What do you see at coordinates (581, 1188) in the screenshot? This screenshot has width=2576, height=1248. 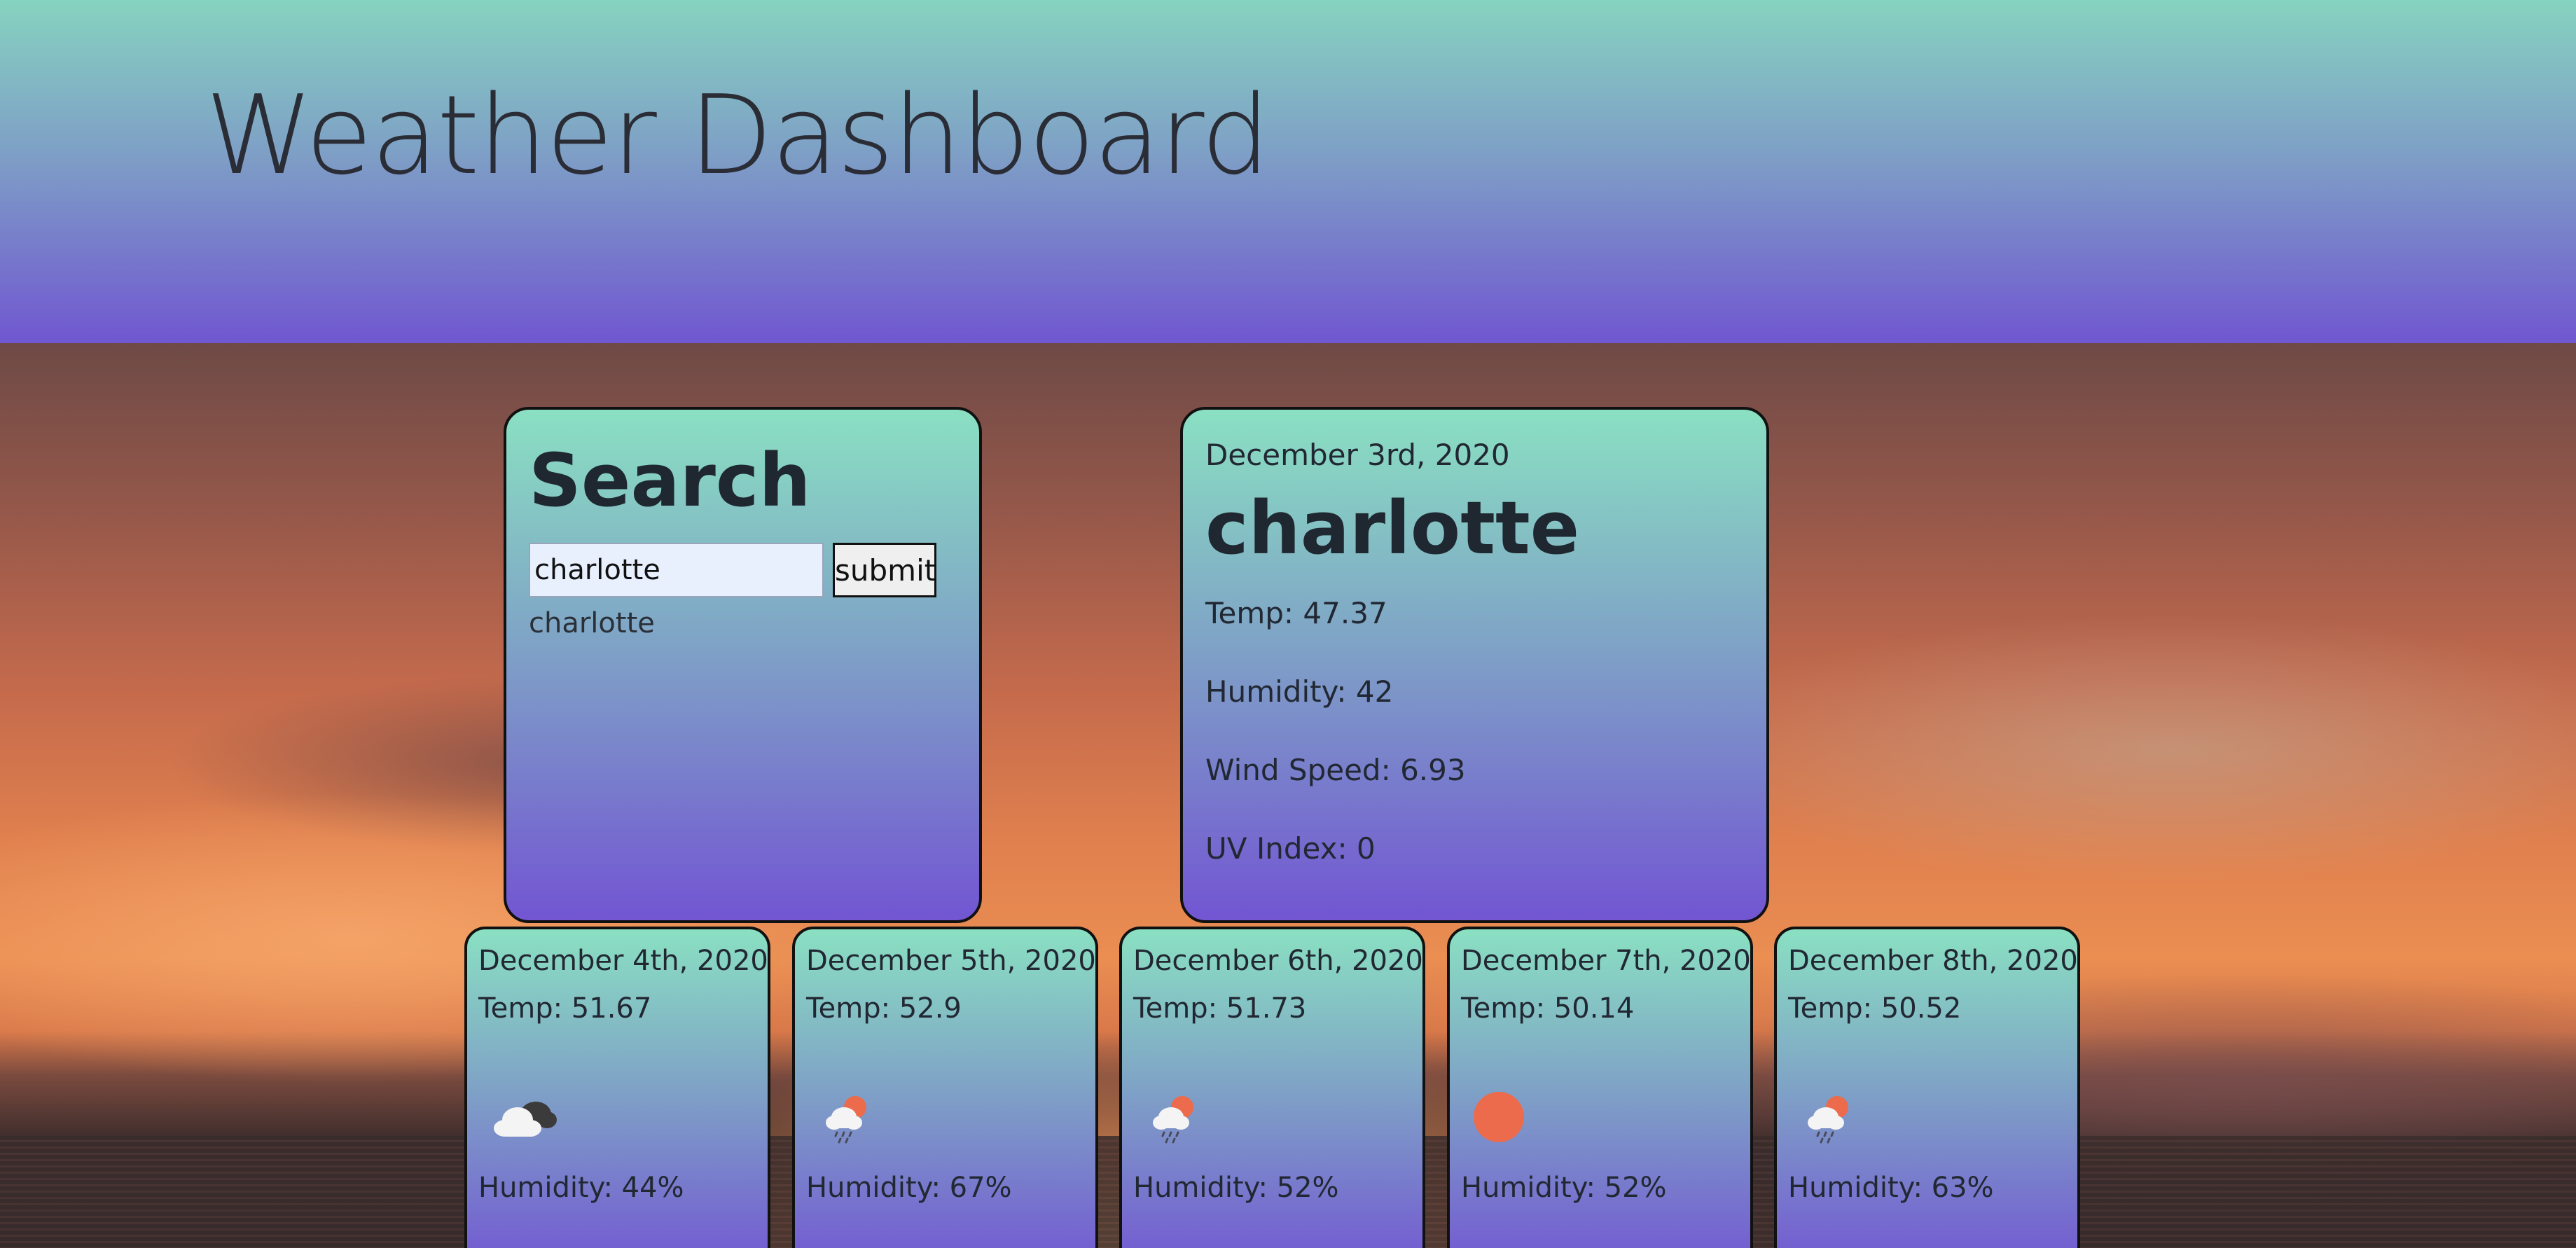 I see `forecast-humidity: Humidity: 44%` at bounding box center [581, 1188].